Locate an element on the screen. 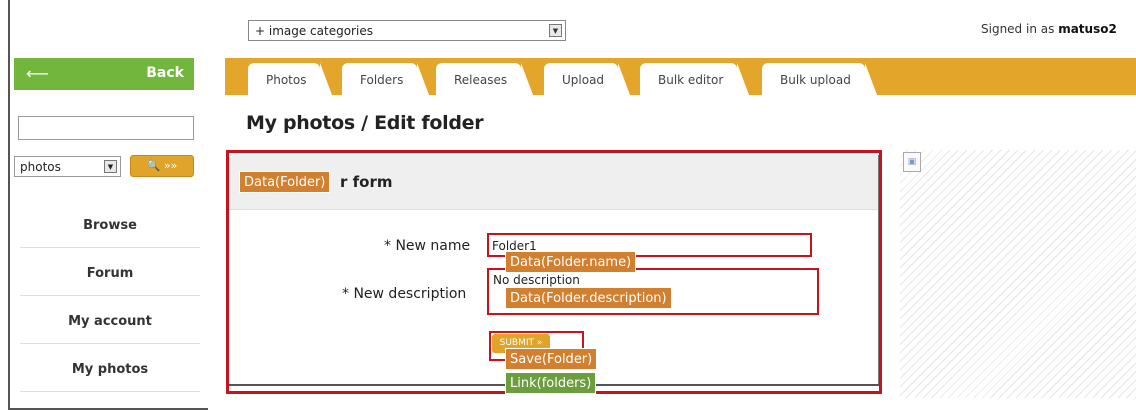 This screenshot has height=410, width=1136. image-categories-value: + image categories is located at coordinates (314, 31).